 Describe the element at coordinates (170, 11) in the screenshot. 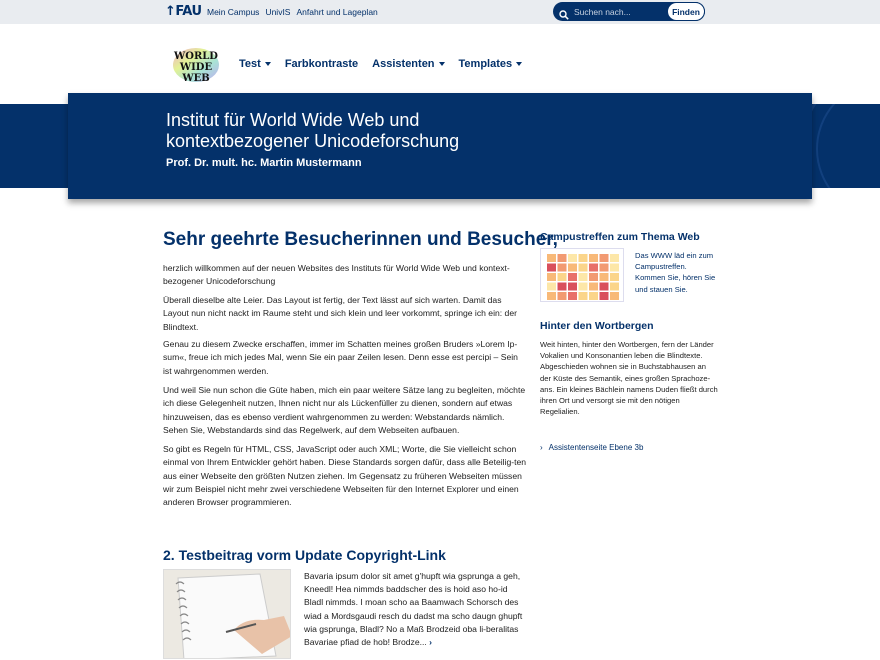

I see `up-arrow-icon: ↑` at that location.